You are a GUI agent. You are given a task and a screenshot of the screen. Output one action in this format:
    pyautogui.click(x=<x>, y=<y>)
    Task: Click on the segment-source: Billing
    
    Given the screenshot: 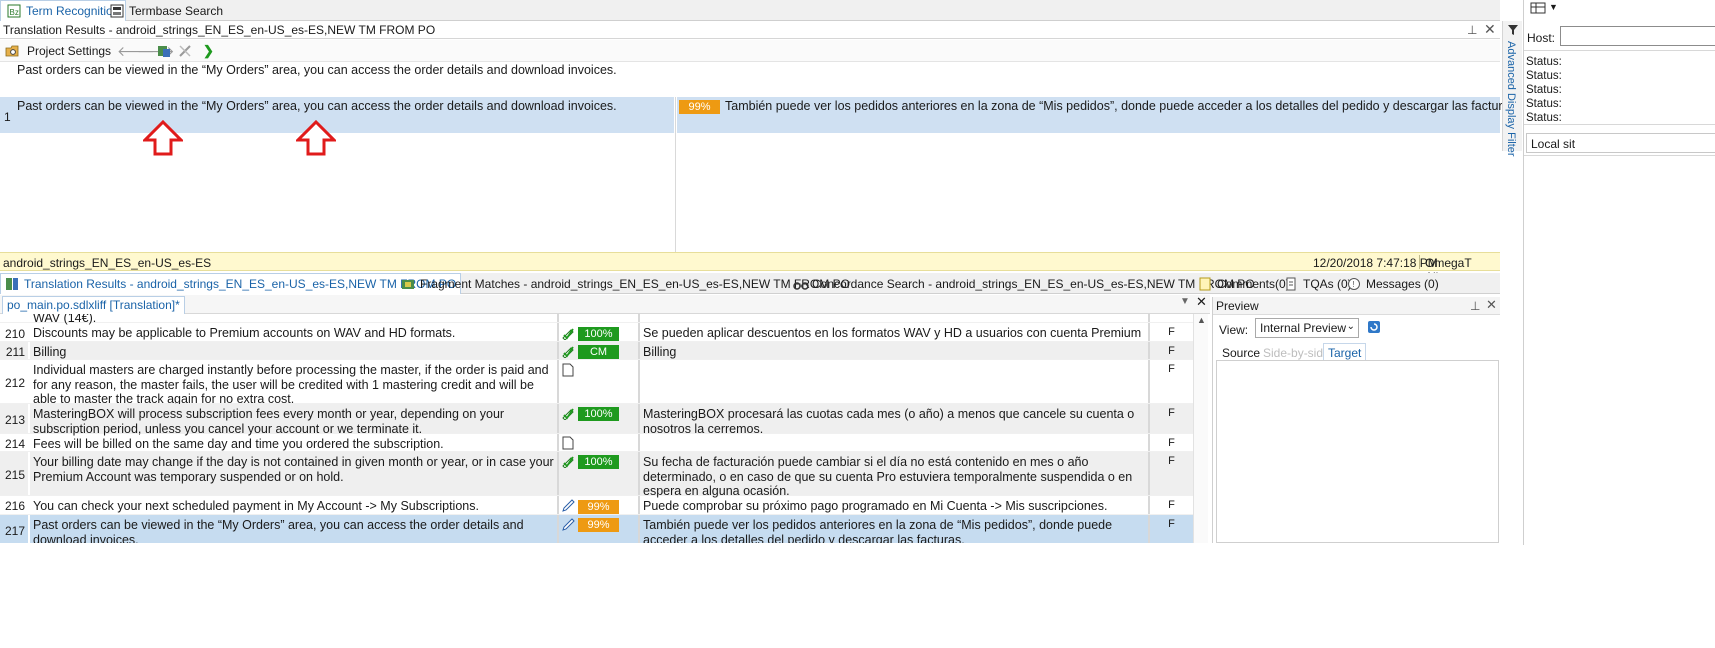 What is the action you would take?
    pyautogui.click(x=293, y=350)
    